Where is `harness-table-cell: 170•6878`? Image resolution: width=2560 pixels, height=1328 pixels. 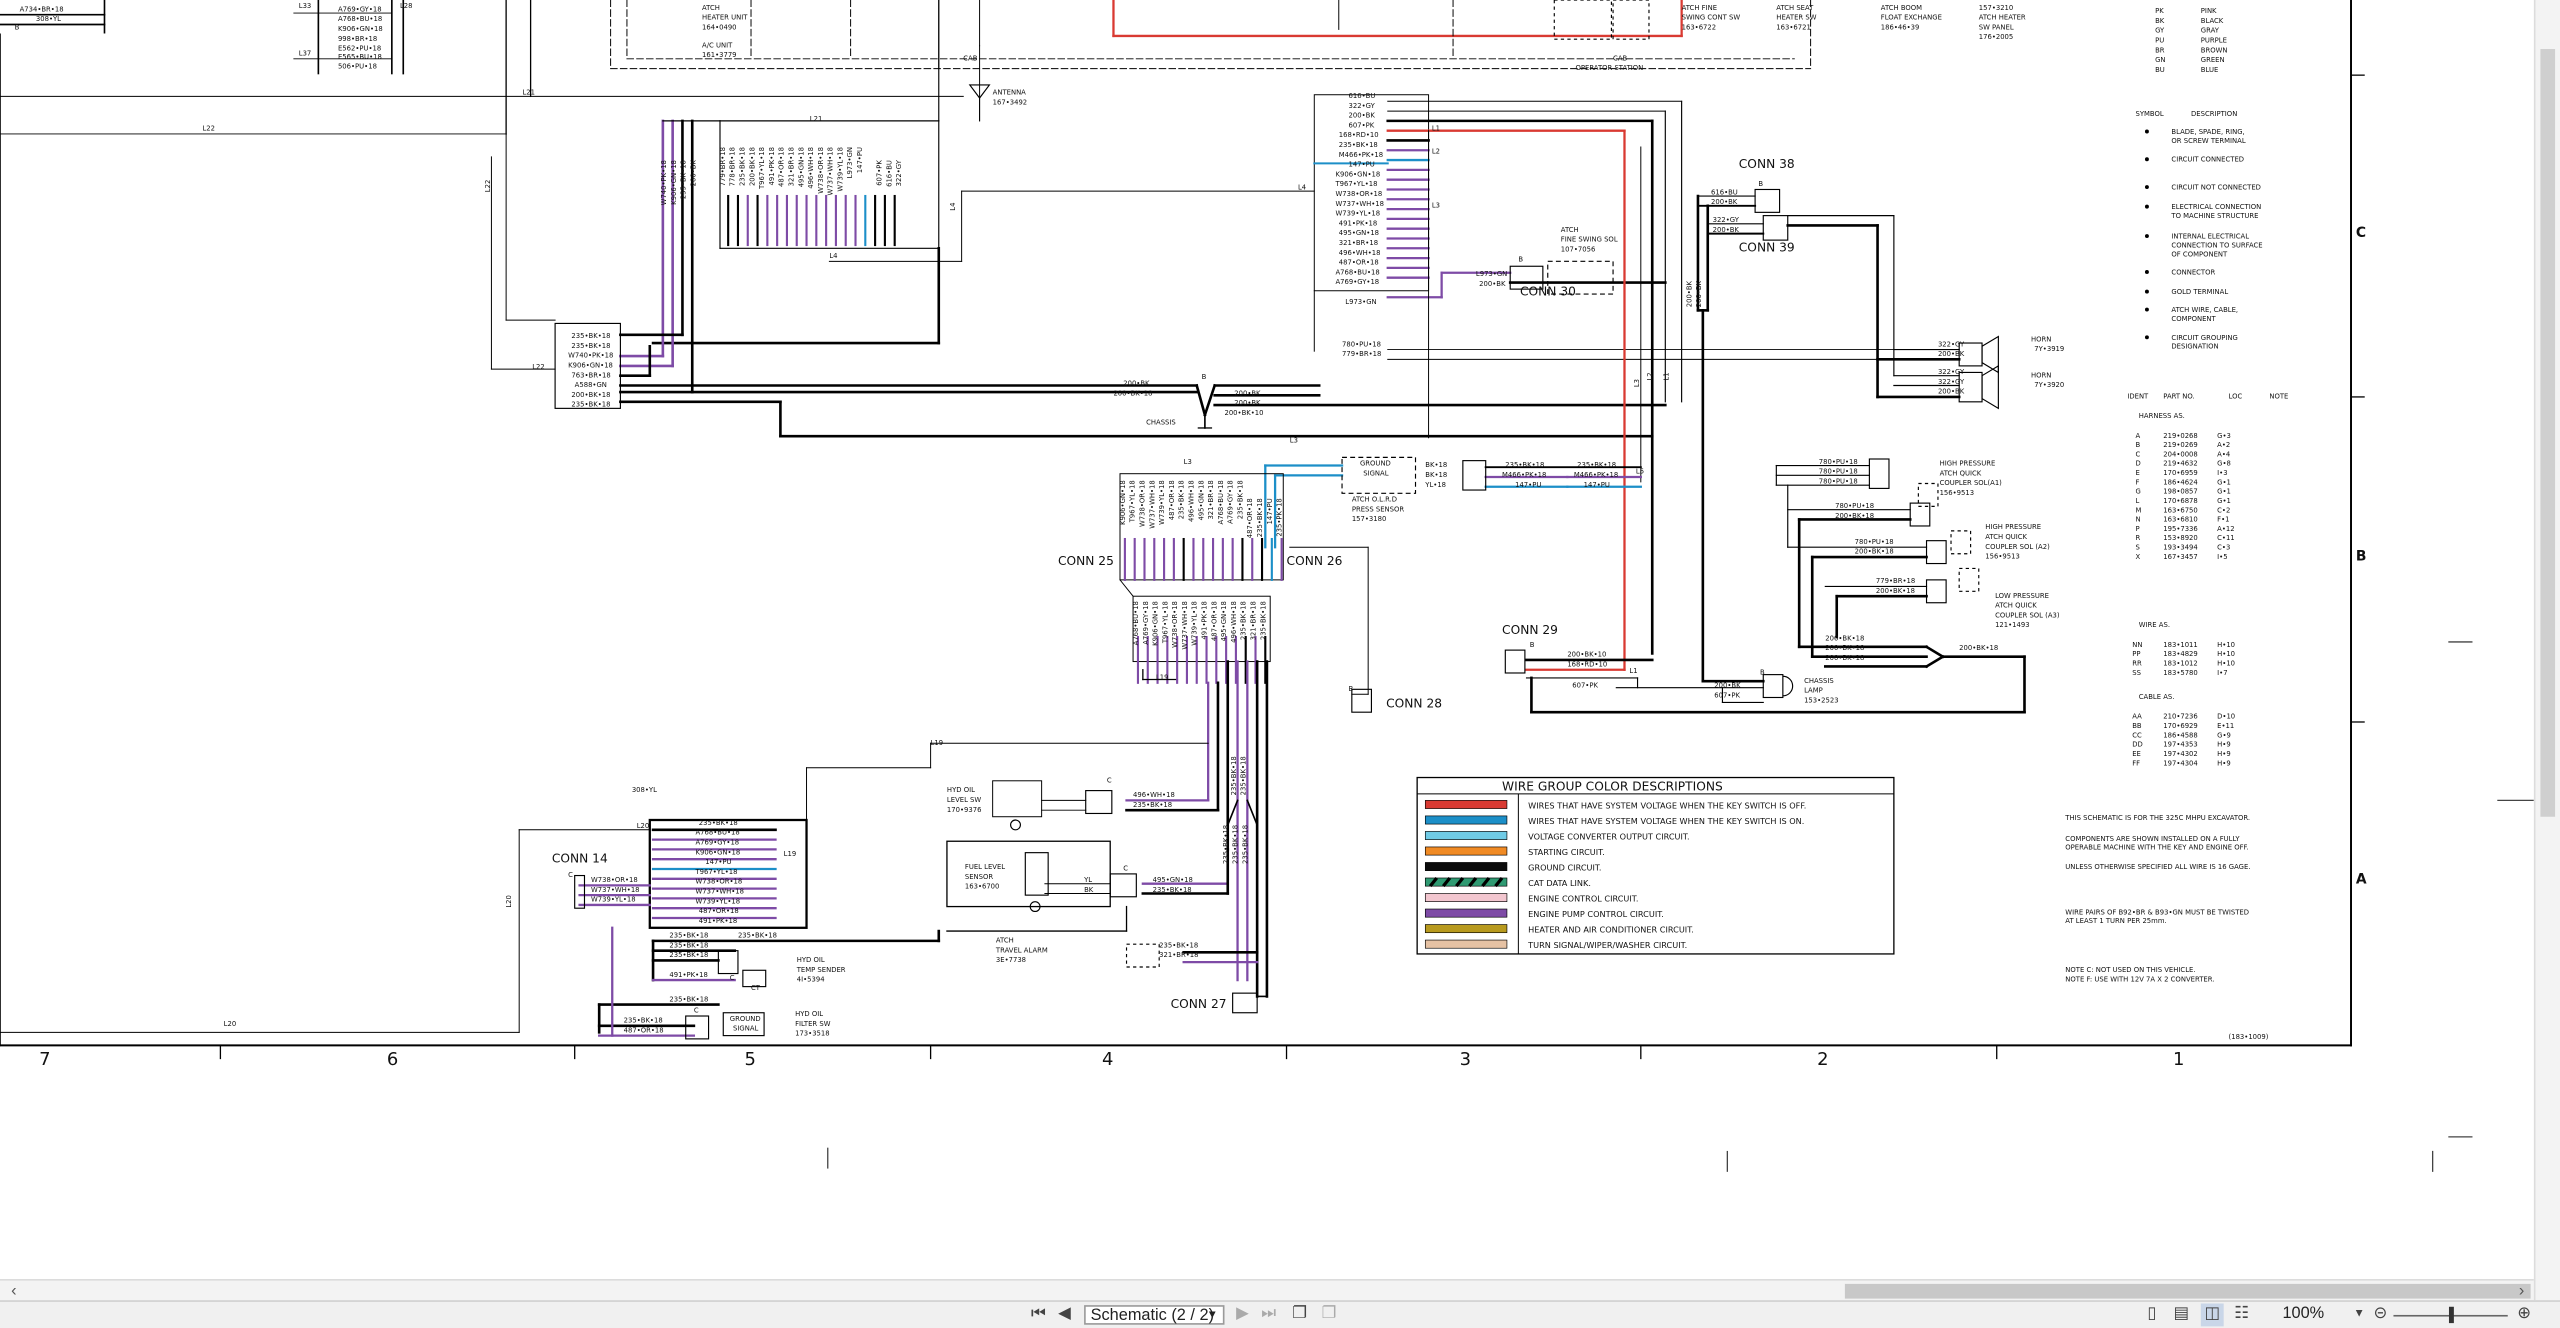 harness-table-cell: 170•6878 is located at coordinates (2180, 501).